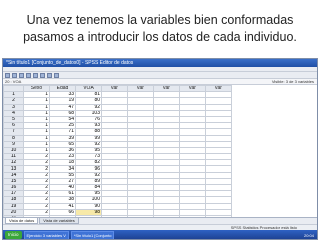 The image size is (320, 240). I want to click on view-tabs: Vista de datos Vista de variables, so click(160, 220).